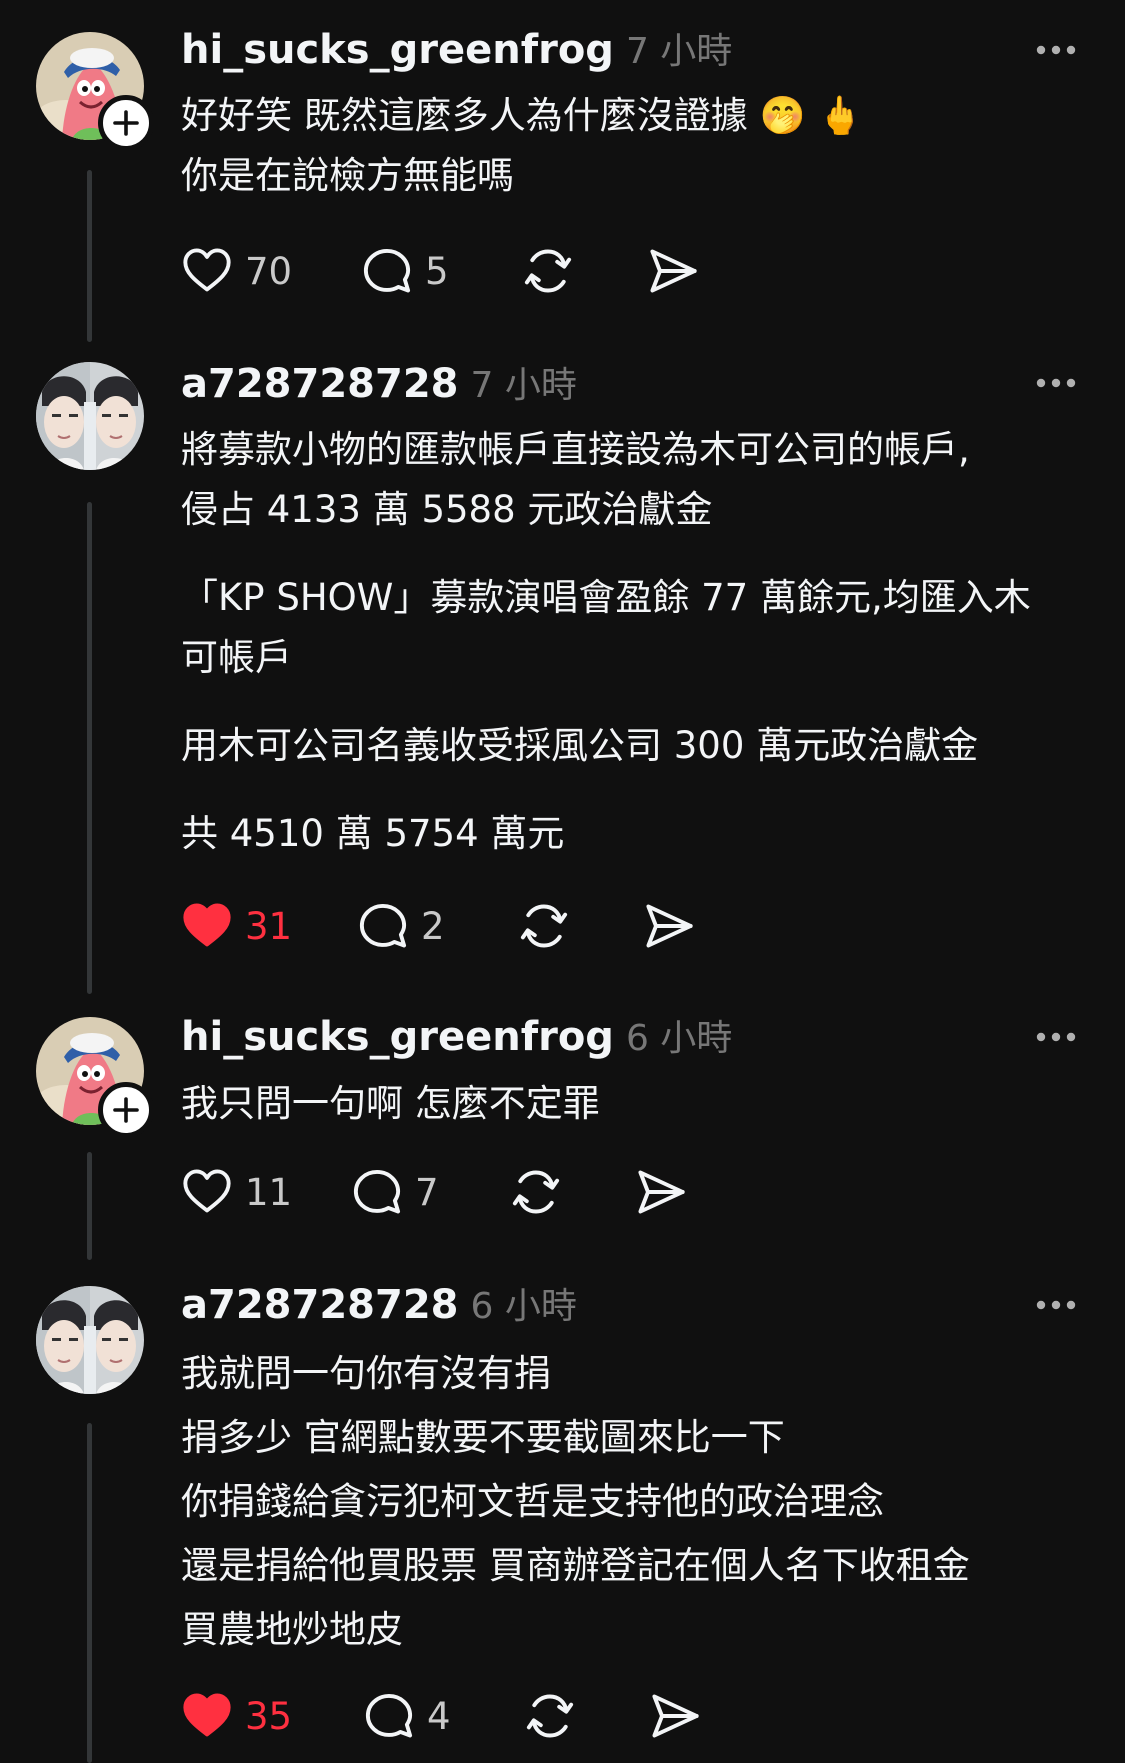 Image resolution: width=1125 pixels, height=1763 pixels. I want to click on like-count: 31, so click(269, 926).